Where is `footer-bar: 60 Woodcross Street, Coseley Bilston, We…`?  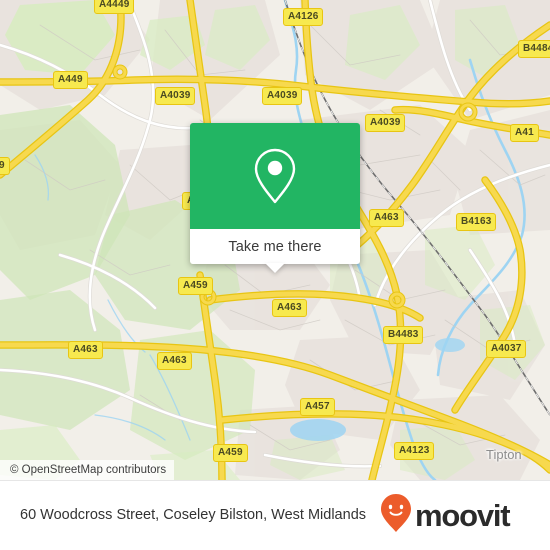
footer-bar: 60 Woodcross Street, Coseley Bilston, We… is located at coordinates (275, 515).